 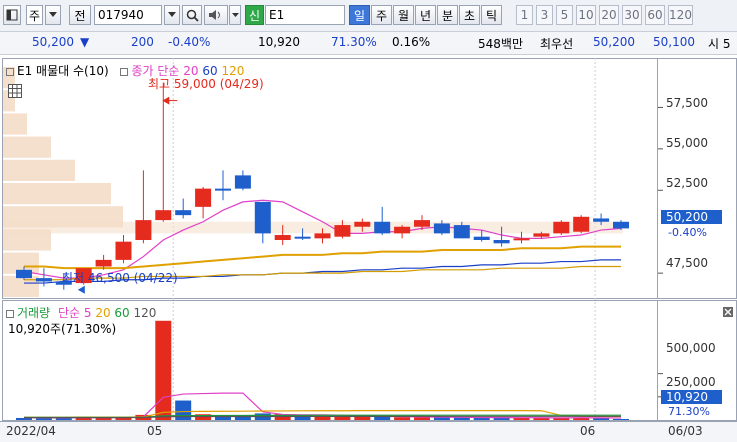 What do you see at coordinates (155, 431) in the screenshot?
I see `x-label-may: 05` at bounding box center [155, 431].